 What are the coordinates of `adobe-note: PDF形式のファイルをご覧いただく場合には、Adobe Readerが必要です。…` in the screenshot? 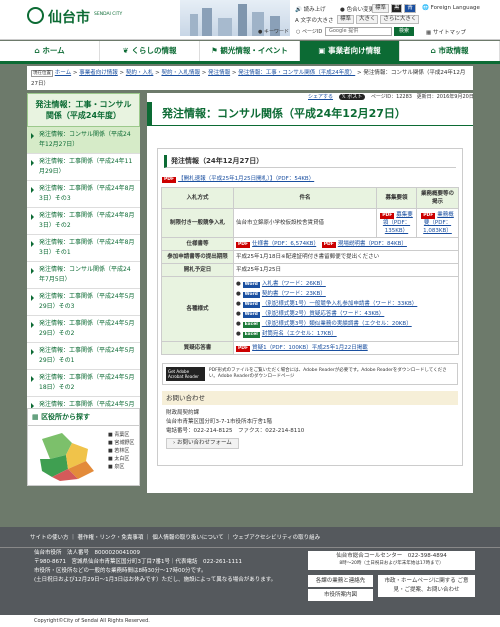 It's located at (327, 373).